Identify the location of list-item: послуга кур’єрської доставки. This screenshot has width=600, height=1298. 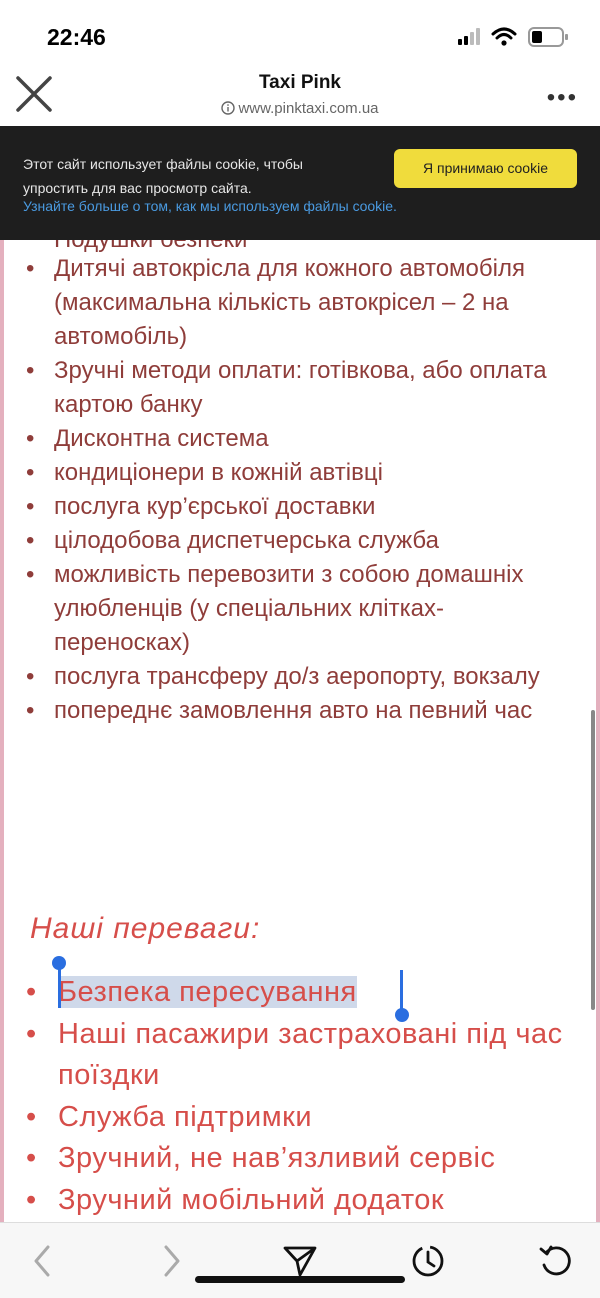
(301, 507).